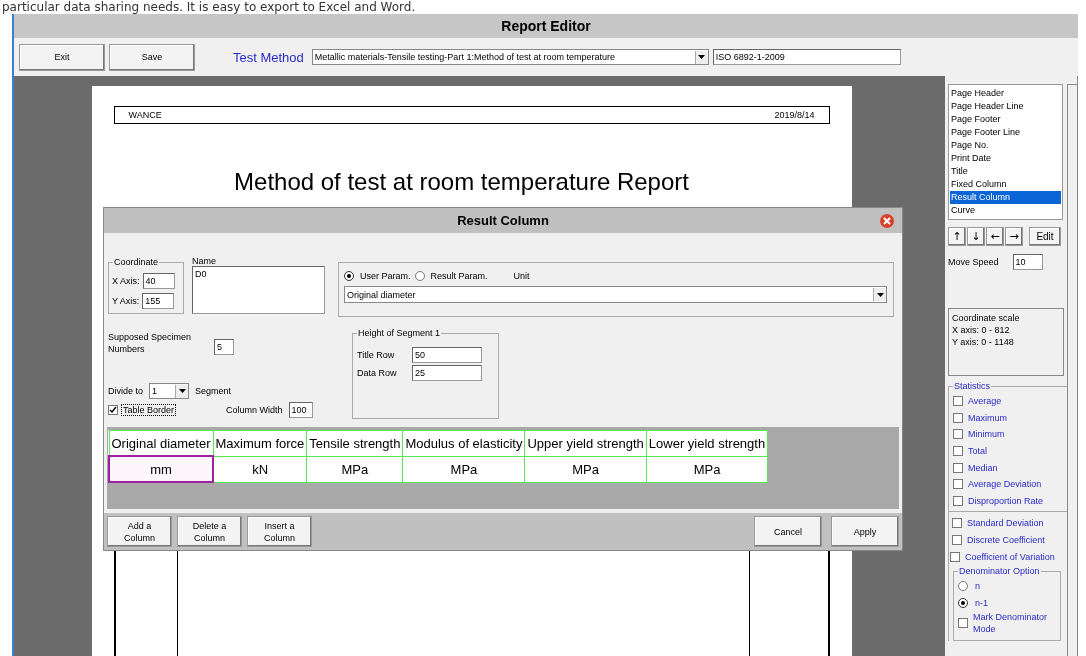  Describe the element at coordinates (62, 57) in the screenshot. I see `toolbar-button: Exit` at that location.